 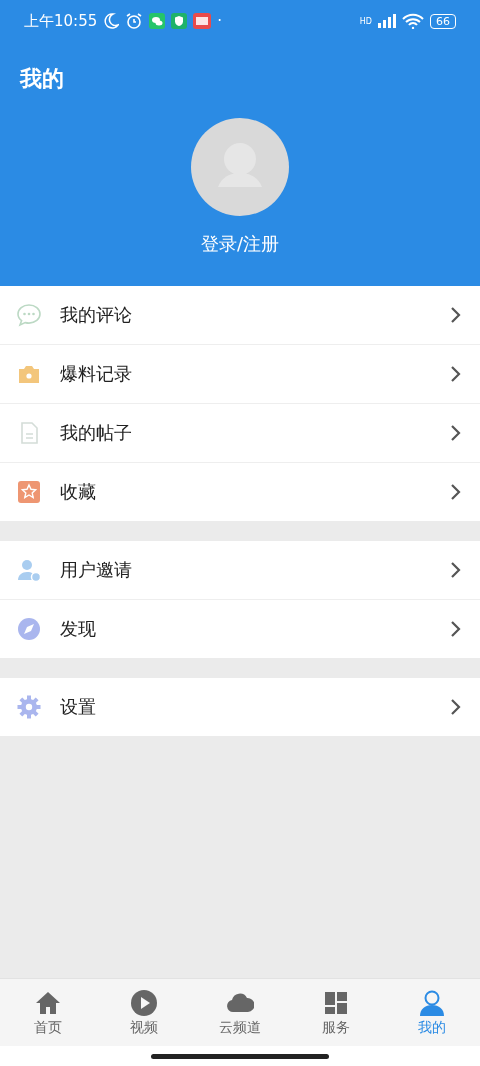 I want to click on compass-icon, so click(x=29, y=629).